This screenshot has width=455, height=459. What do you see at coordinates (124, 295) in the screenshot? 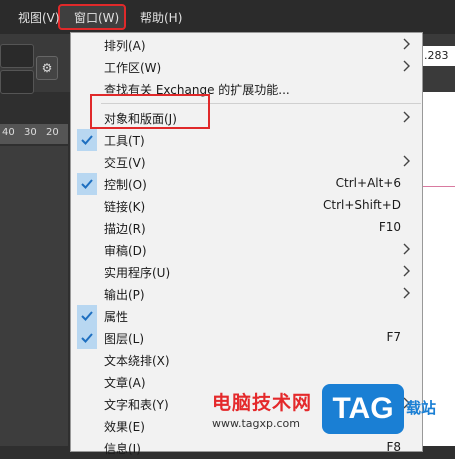
I see `menu-item-label: 输出(P)` at bounding box center [124, 295].